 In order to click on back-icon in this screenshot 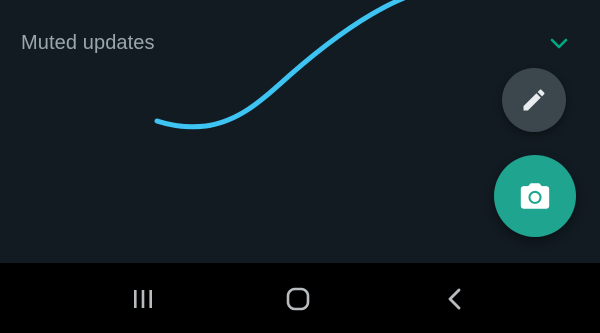, I will do `click(454, 299)`.